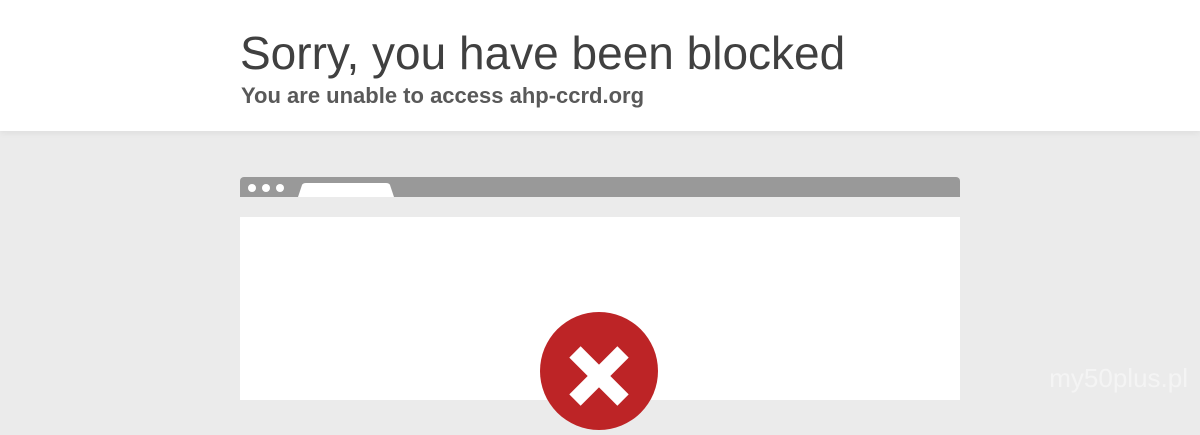 Image resolution: width=1200 pixels, height=435 pixels. I want to click on page-subtitle: You are unable to access ahp-ccrd.org, so click(442, 96).